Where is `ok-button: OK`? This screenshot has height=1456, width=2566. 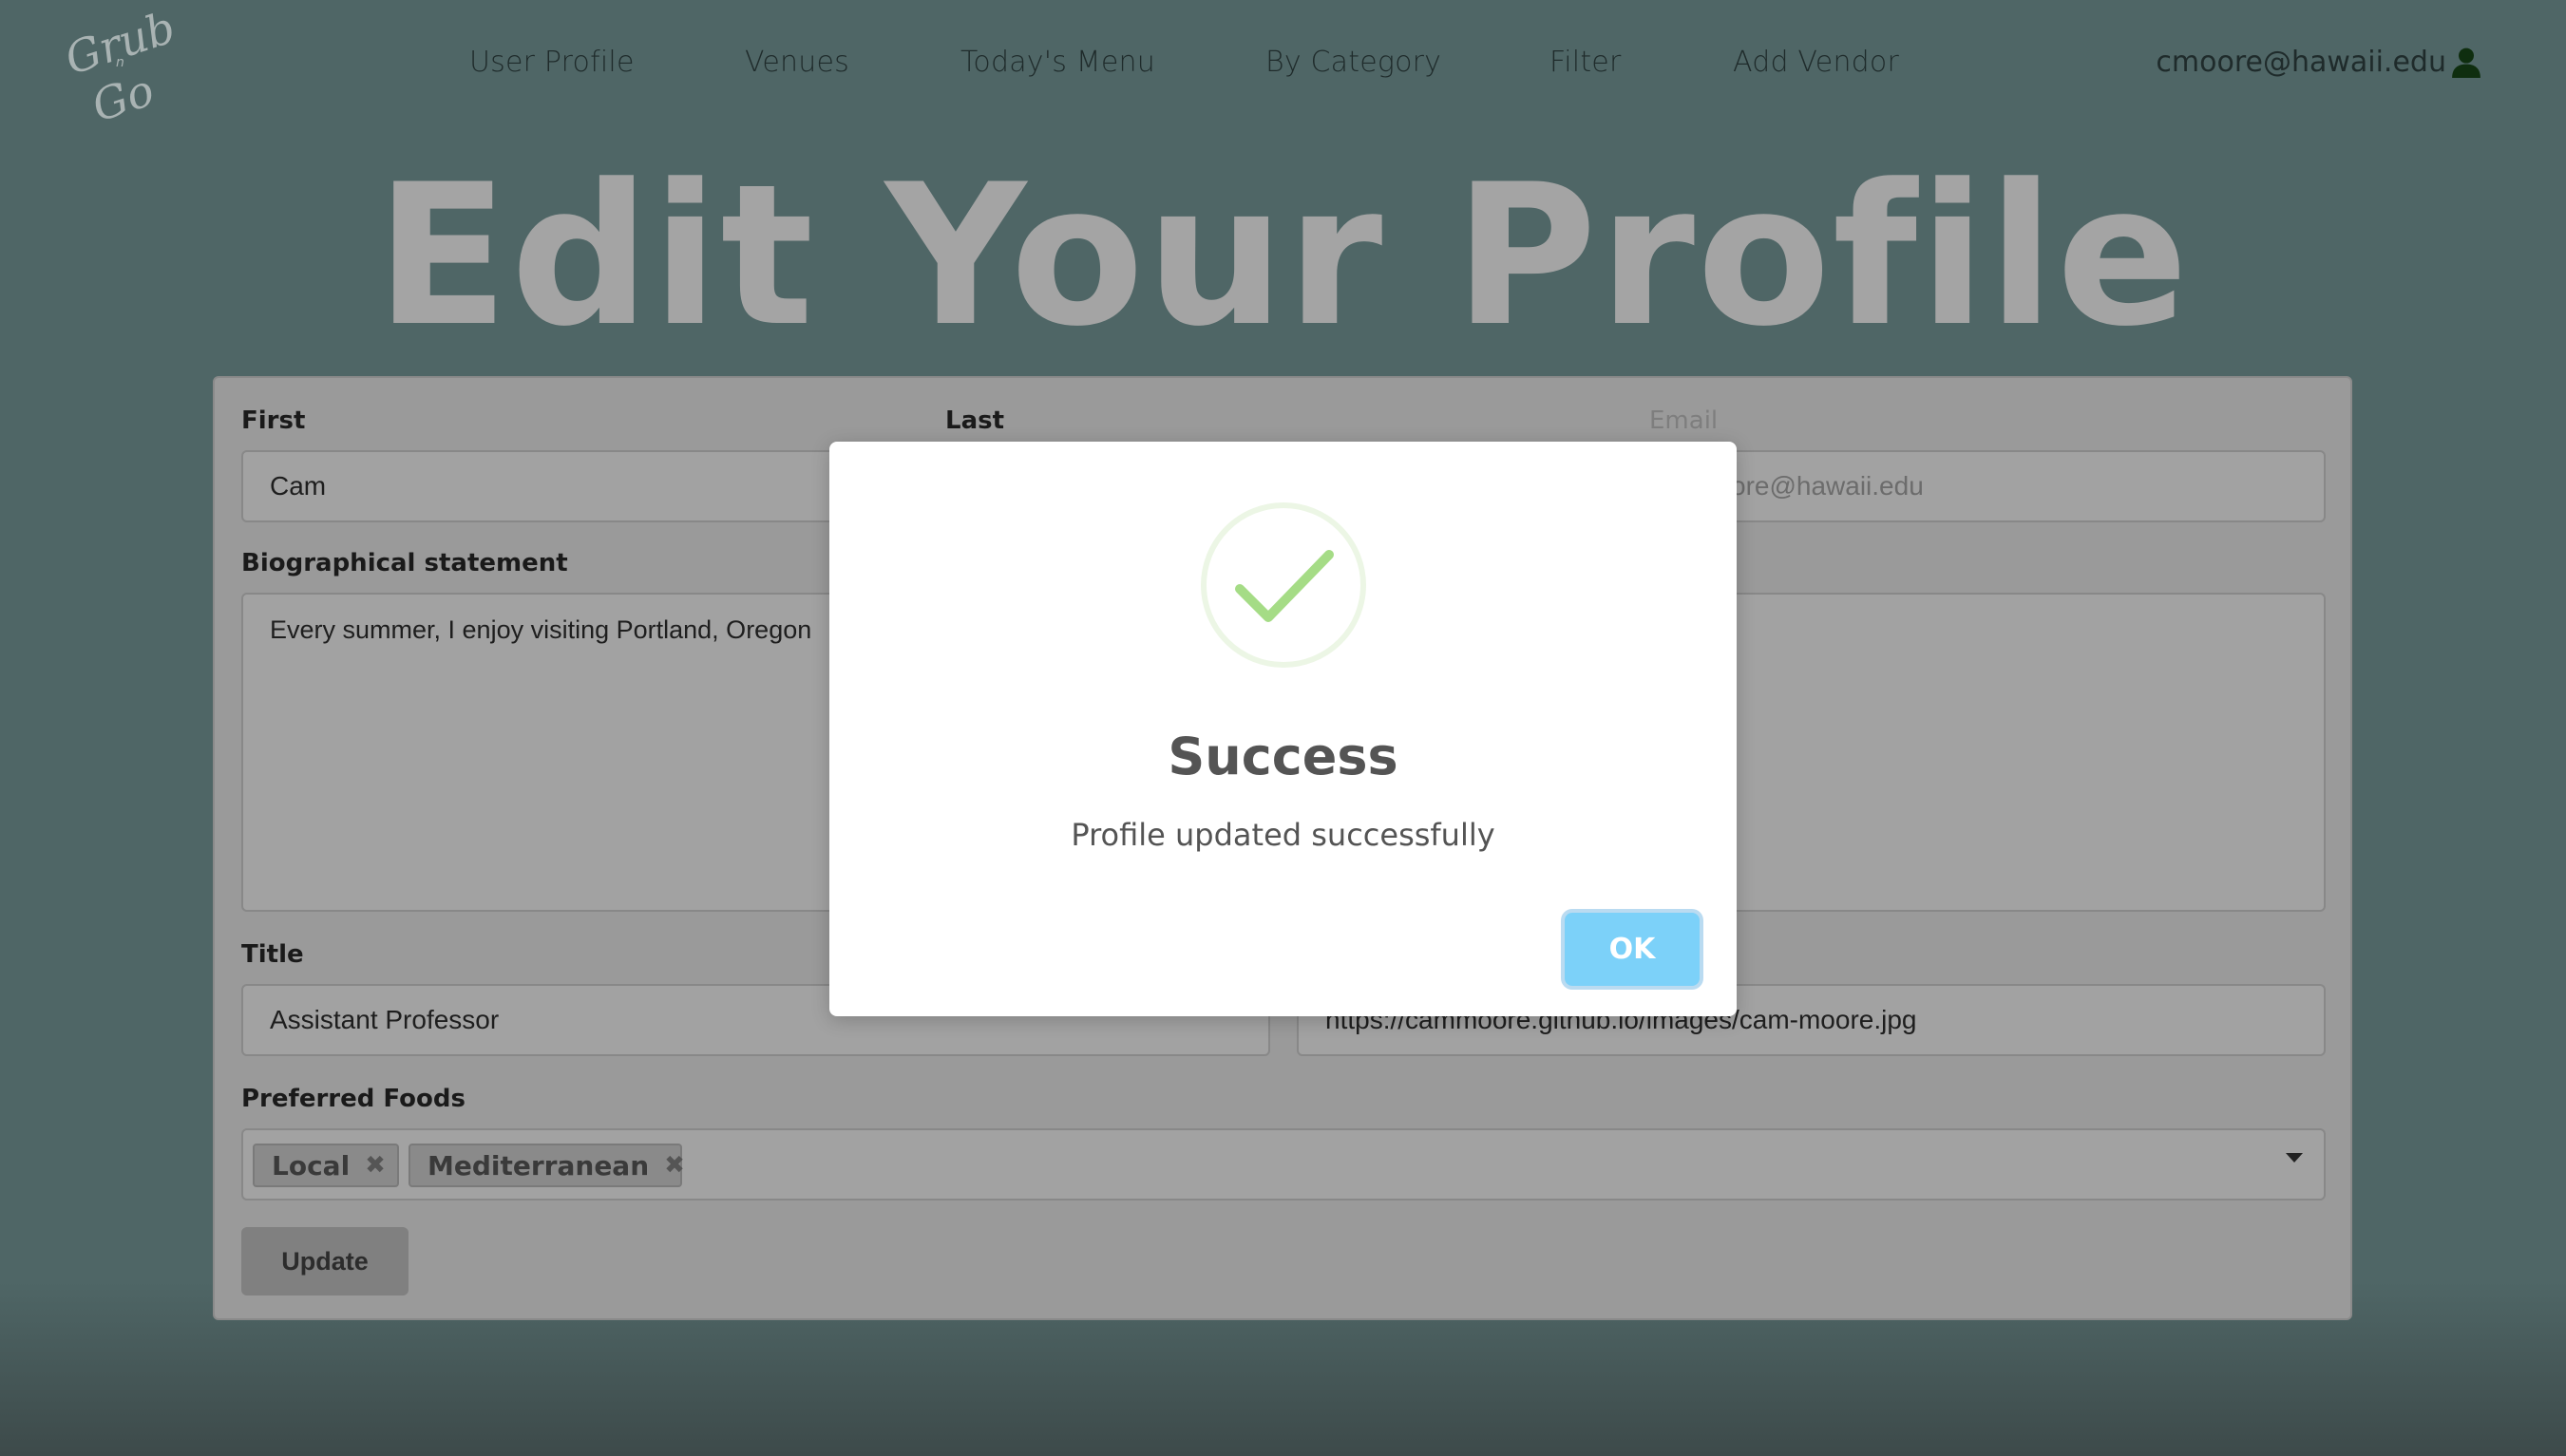
ok-button: OK is located at coordinates (1633, 949).